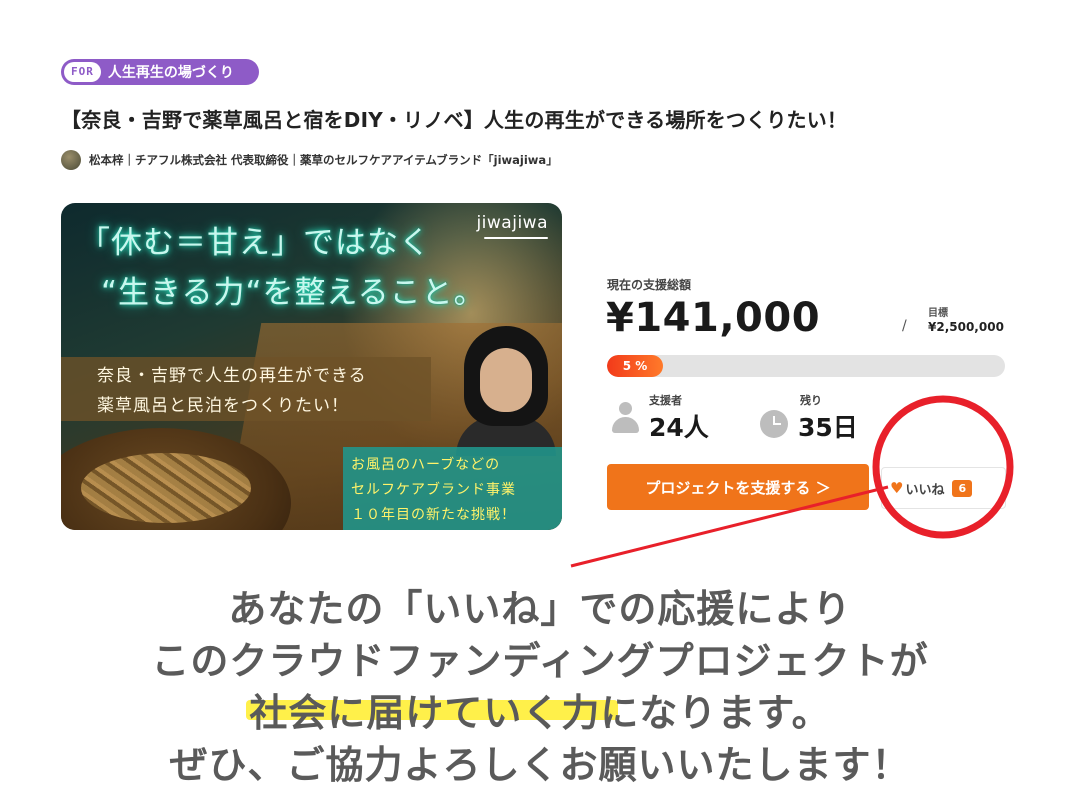  Describe the element at coordinates (540, 765) in the screenshot. I see `caption-line-4: ぜひ、ご協力よろしくお願いいたします！` at that location.